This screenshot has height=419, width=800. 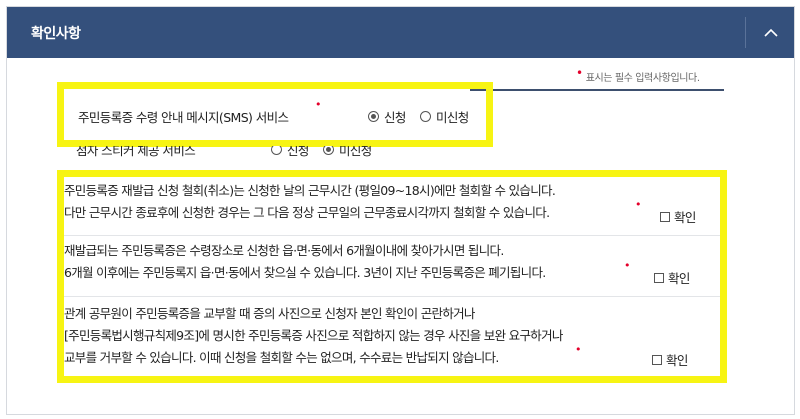 What do you see at coordinates (298, 152) in the screenshot?
I see `braille-apply-label: 신청` at bounding box center [298, 152].